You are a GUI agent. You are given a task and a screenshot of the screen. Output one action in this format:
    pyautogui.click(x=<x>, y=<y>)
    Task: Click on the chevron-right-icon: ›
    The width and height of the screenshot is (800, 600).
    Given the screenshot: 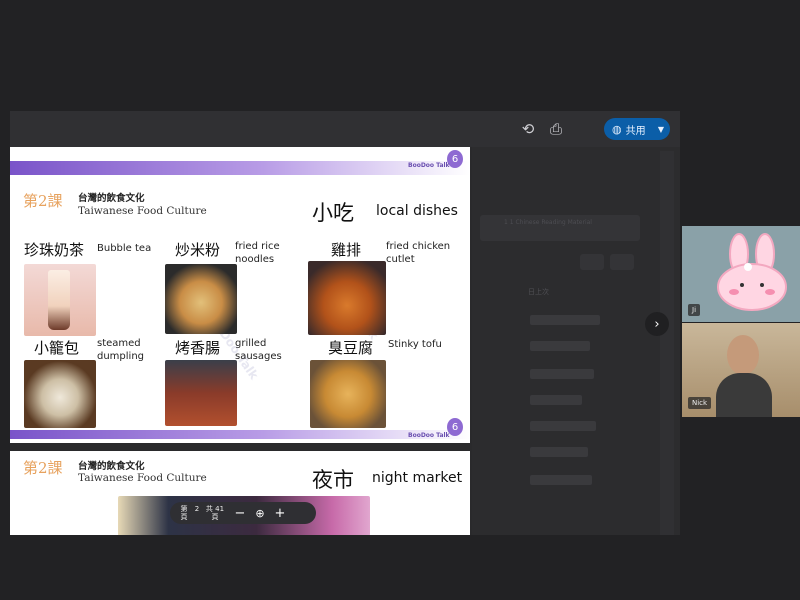 What is the action you would take?
    pyautogui.click(x=657, y=324)
    